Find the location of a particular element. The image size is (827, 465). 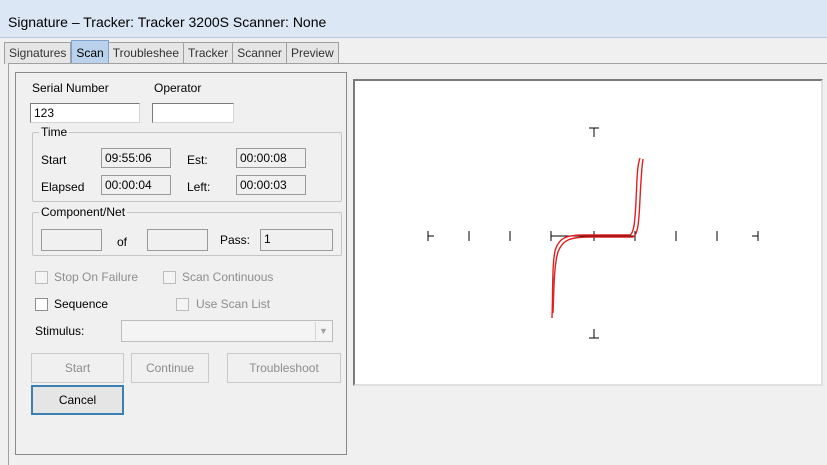

sequence-checkbox is located at coordinates (41, 304).